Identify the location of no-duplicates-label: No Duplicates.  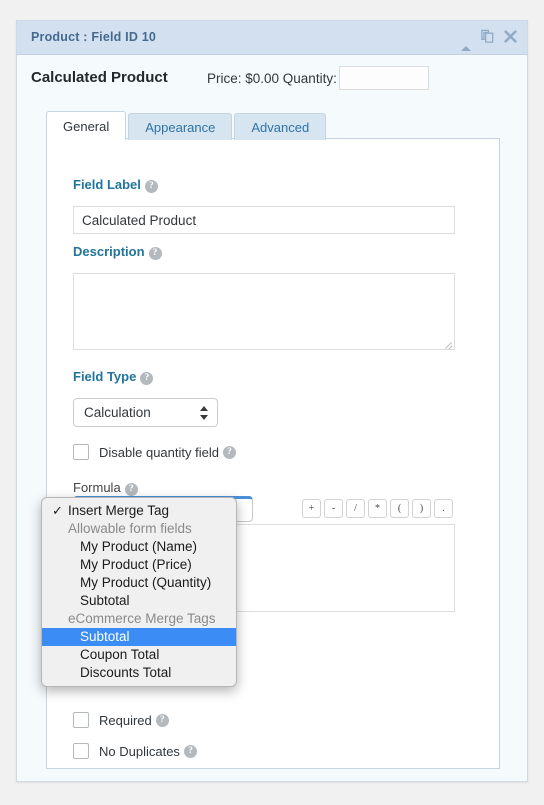
(139, 751).